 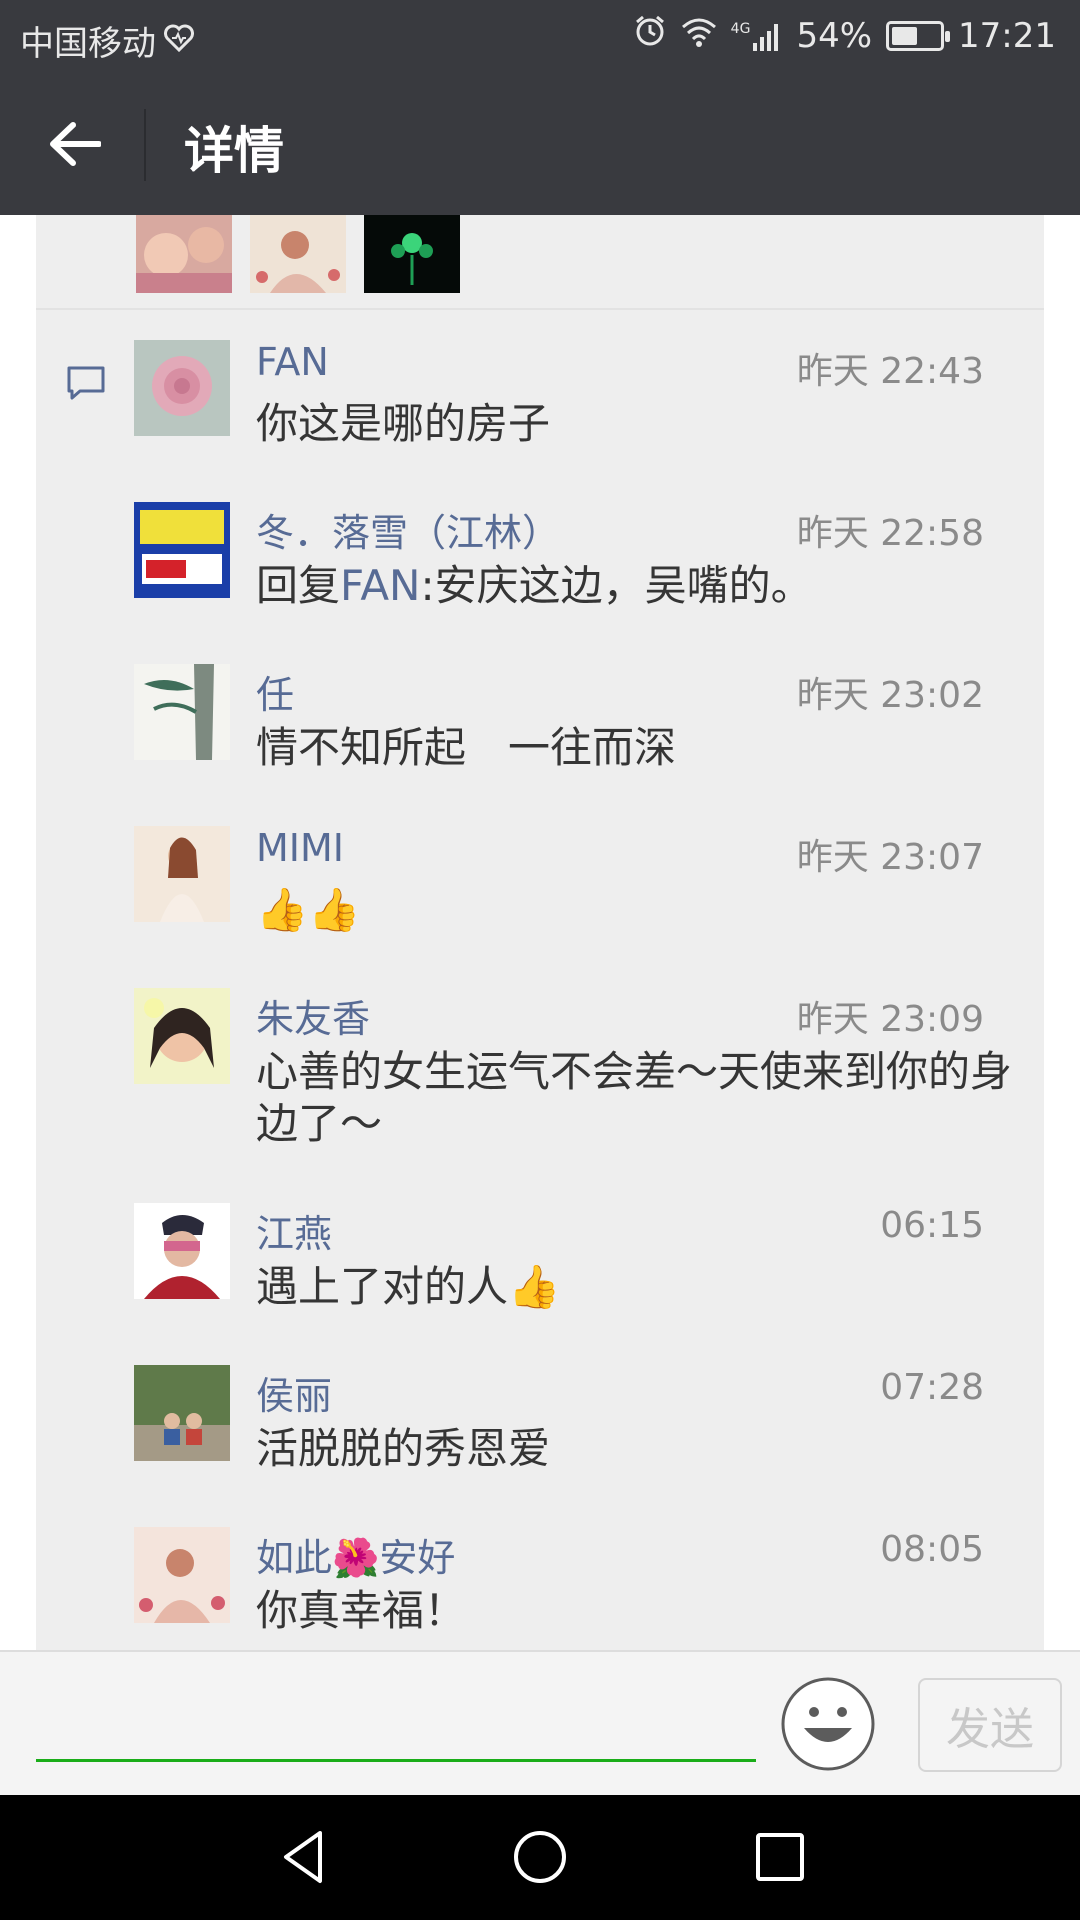 I want to click on wifi-icon, so click(x=699, y=36).